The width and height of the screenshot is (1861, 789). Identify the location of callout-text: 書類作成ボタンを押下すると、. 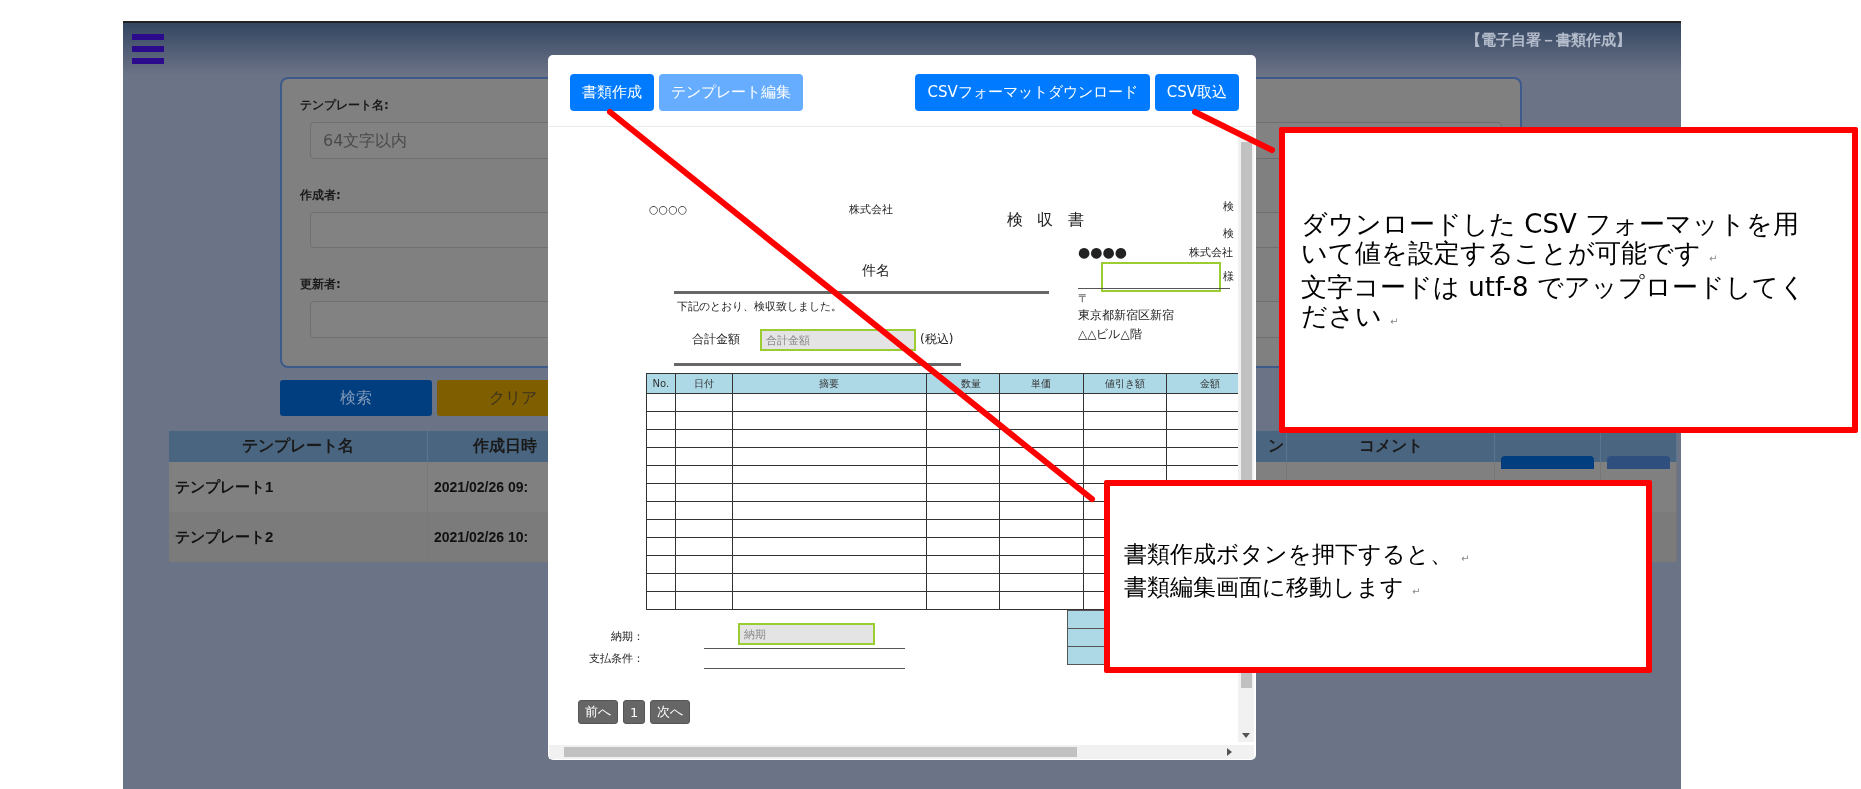
(1288, 553).